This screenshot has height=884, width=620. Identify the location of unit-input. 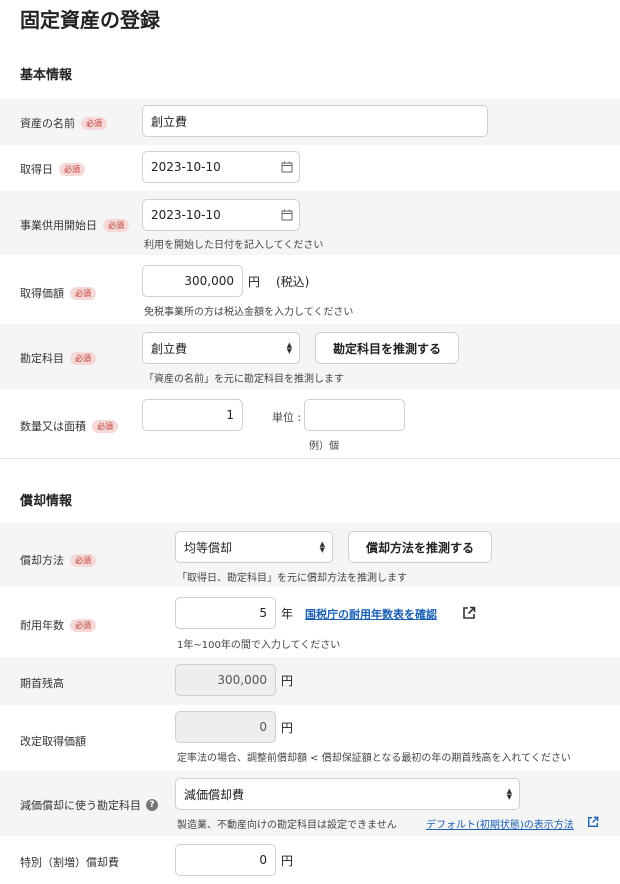
(354, 415).